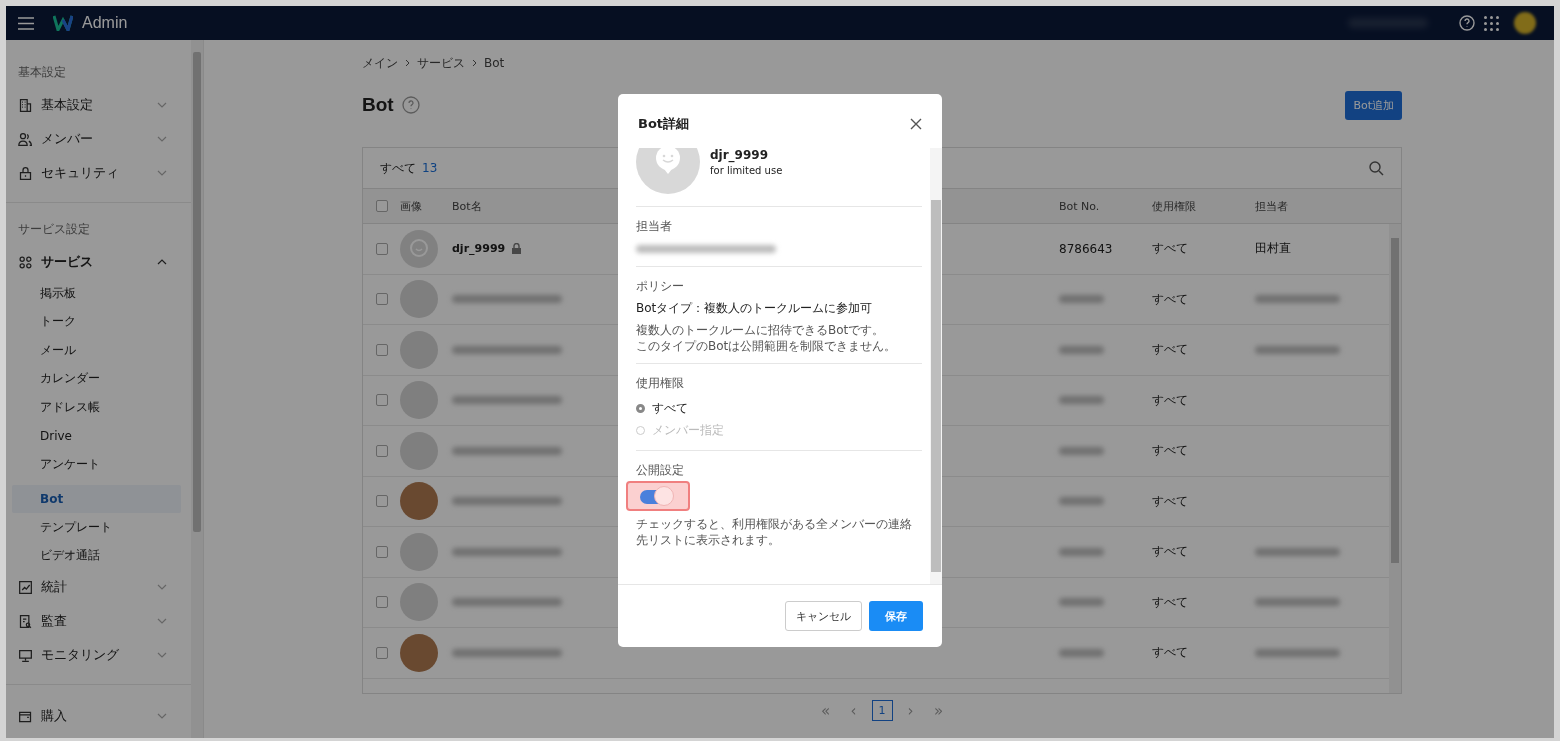 The image size is (1560, 741). Describe the element at coordinates (479, 249) in the screenshot. I see `table-cell: djr_9999` at that location.